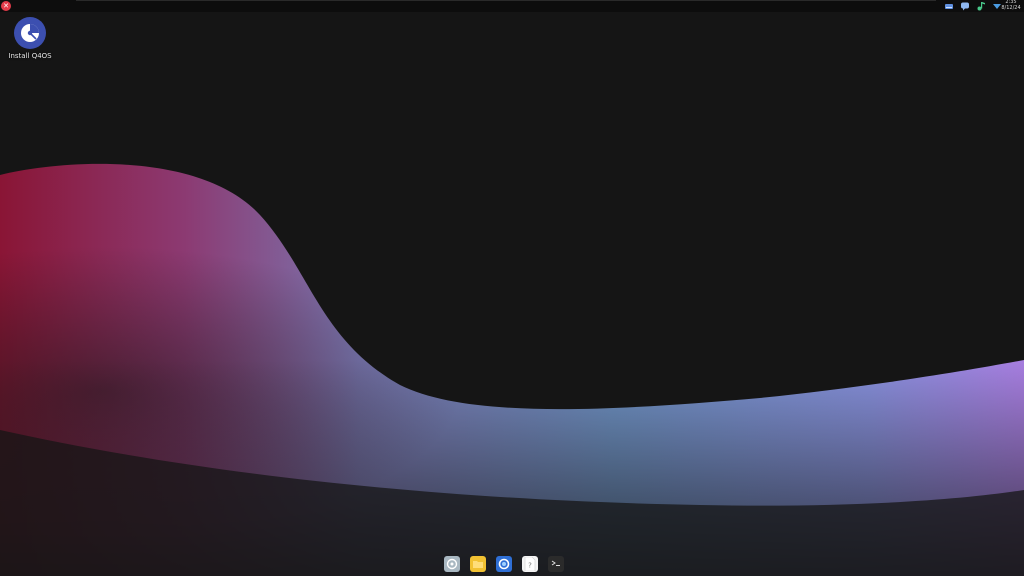 Image resolution: width=1024 pixels, height=576 pixels. I want to click on app-menu-button: ✕, so click(6, 6).